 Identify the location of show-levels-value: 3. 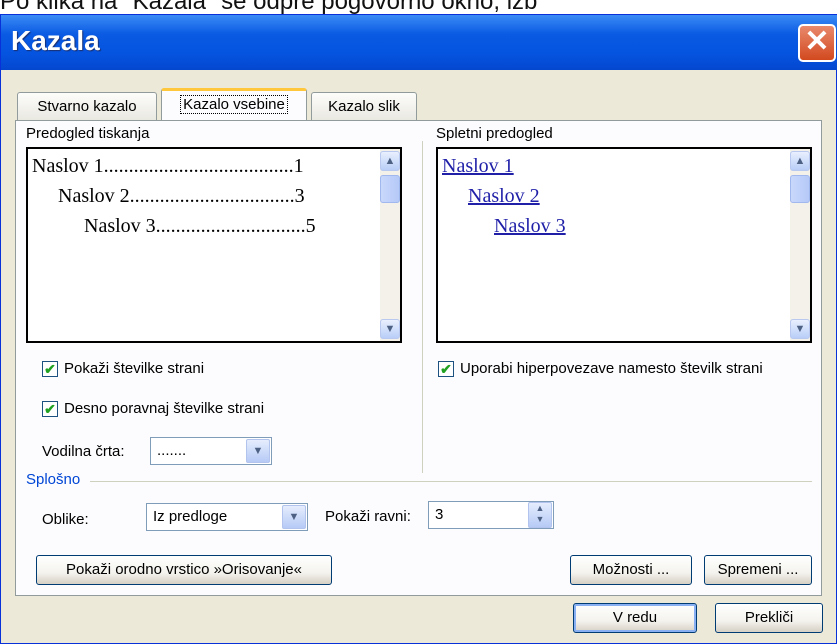
(439, 514).